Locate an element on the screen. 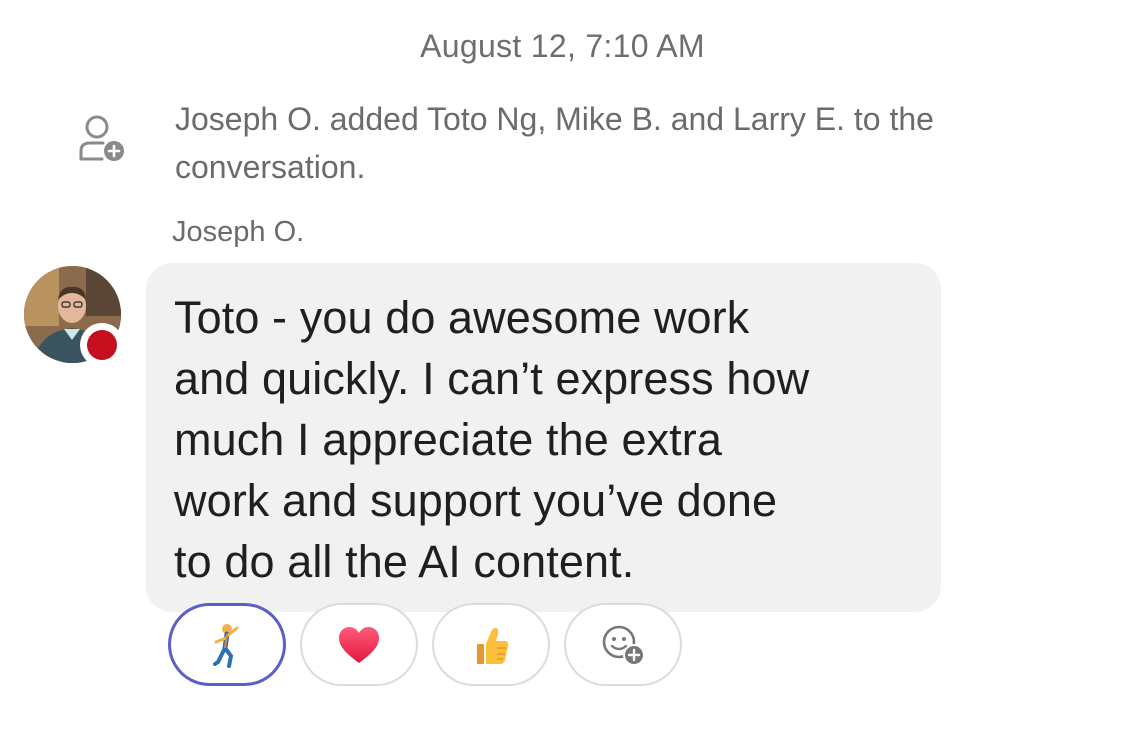  add-reaction-button is located at coordinates (623, 644).